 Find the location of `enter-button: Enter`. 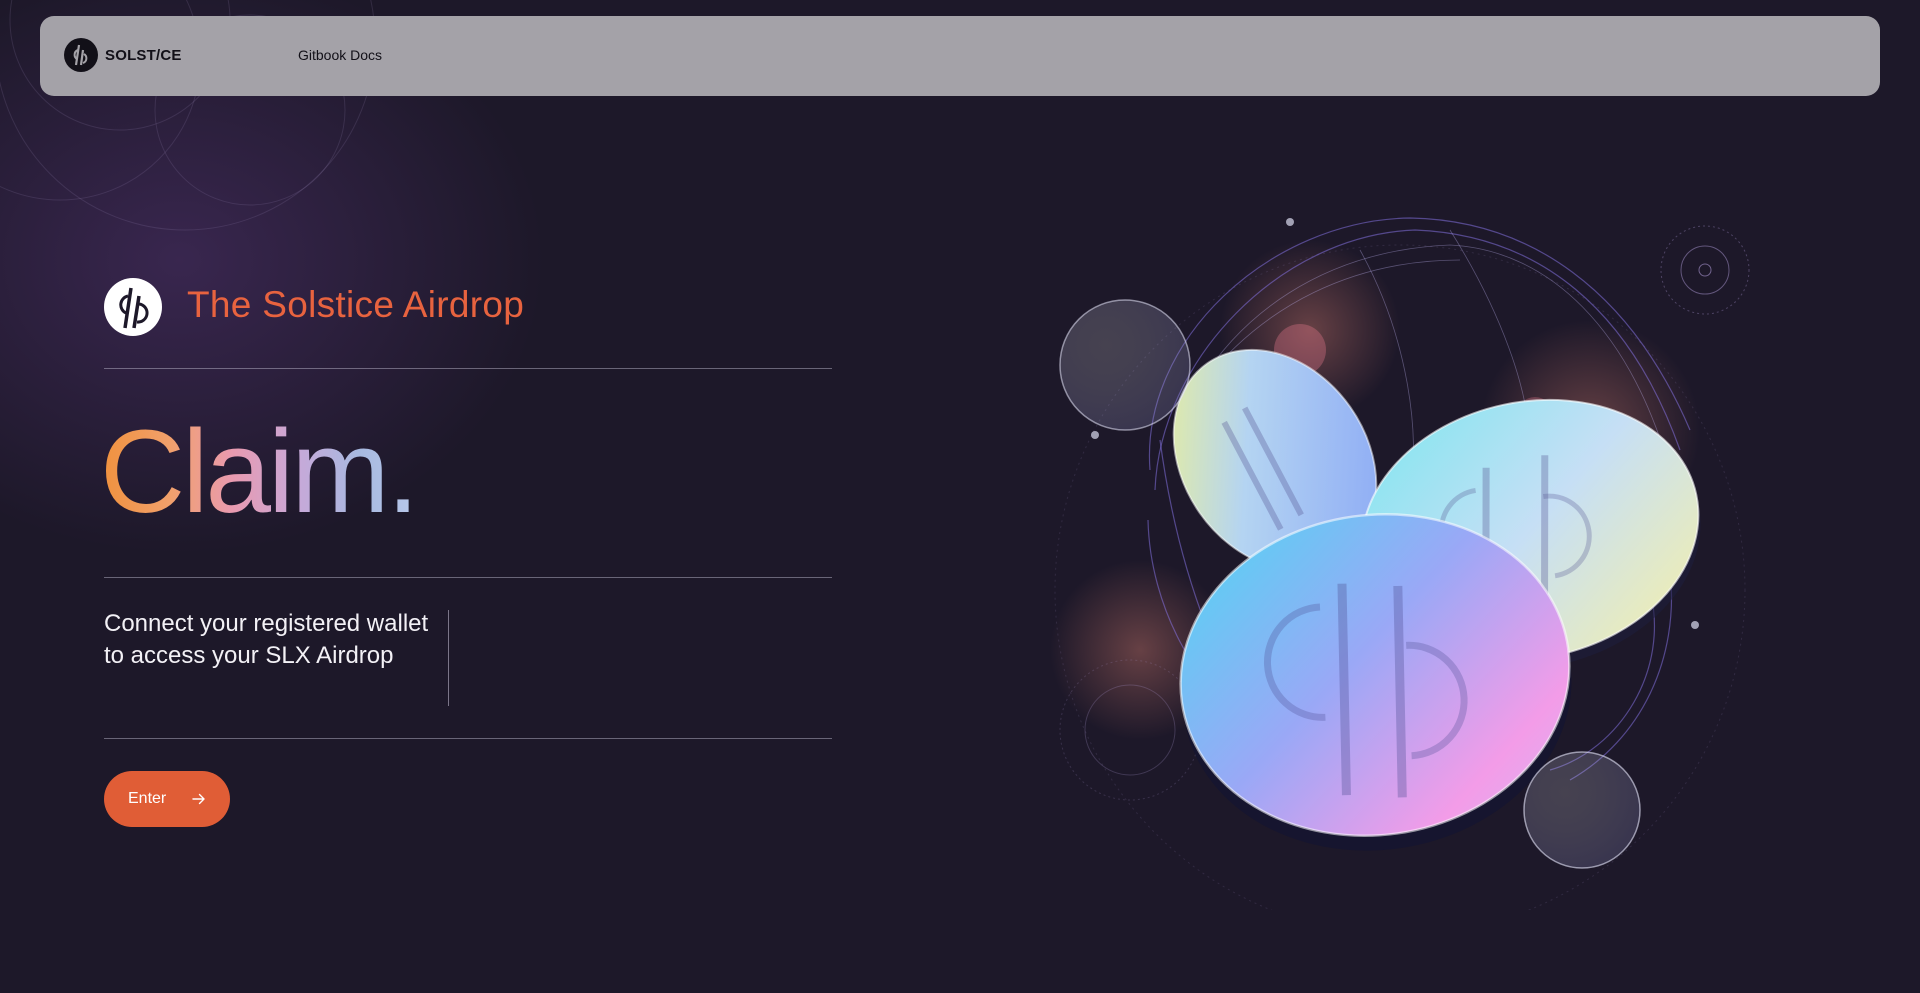

enter-button: Enter is located at coordinates (167, 799).